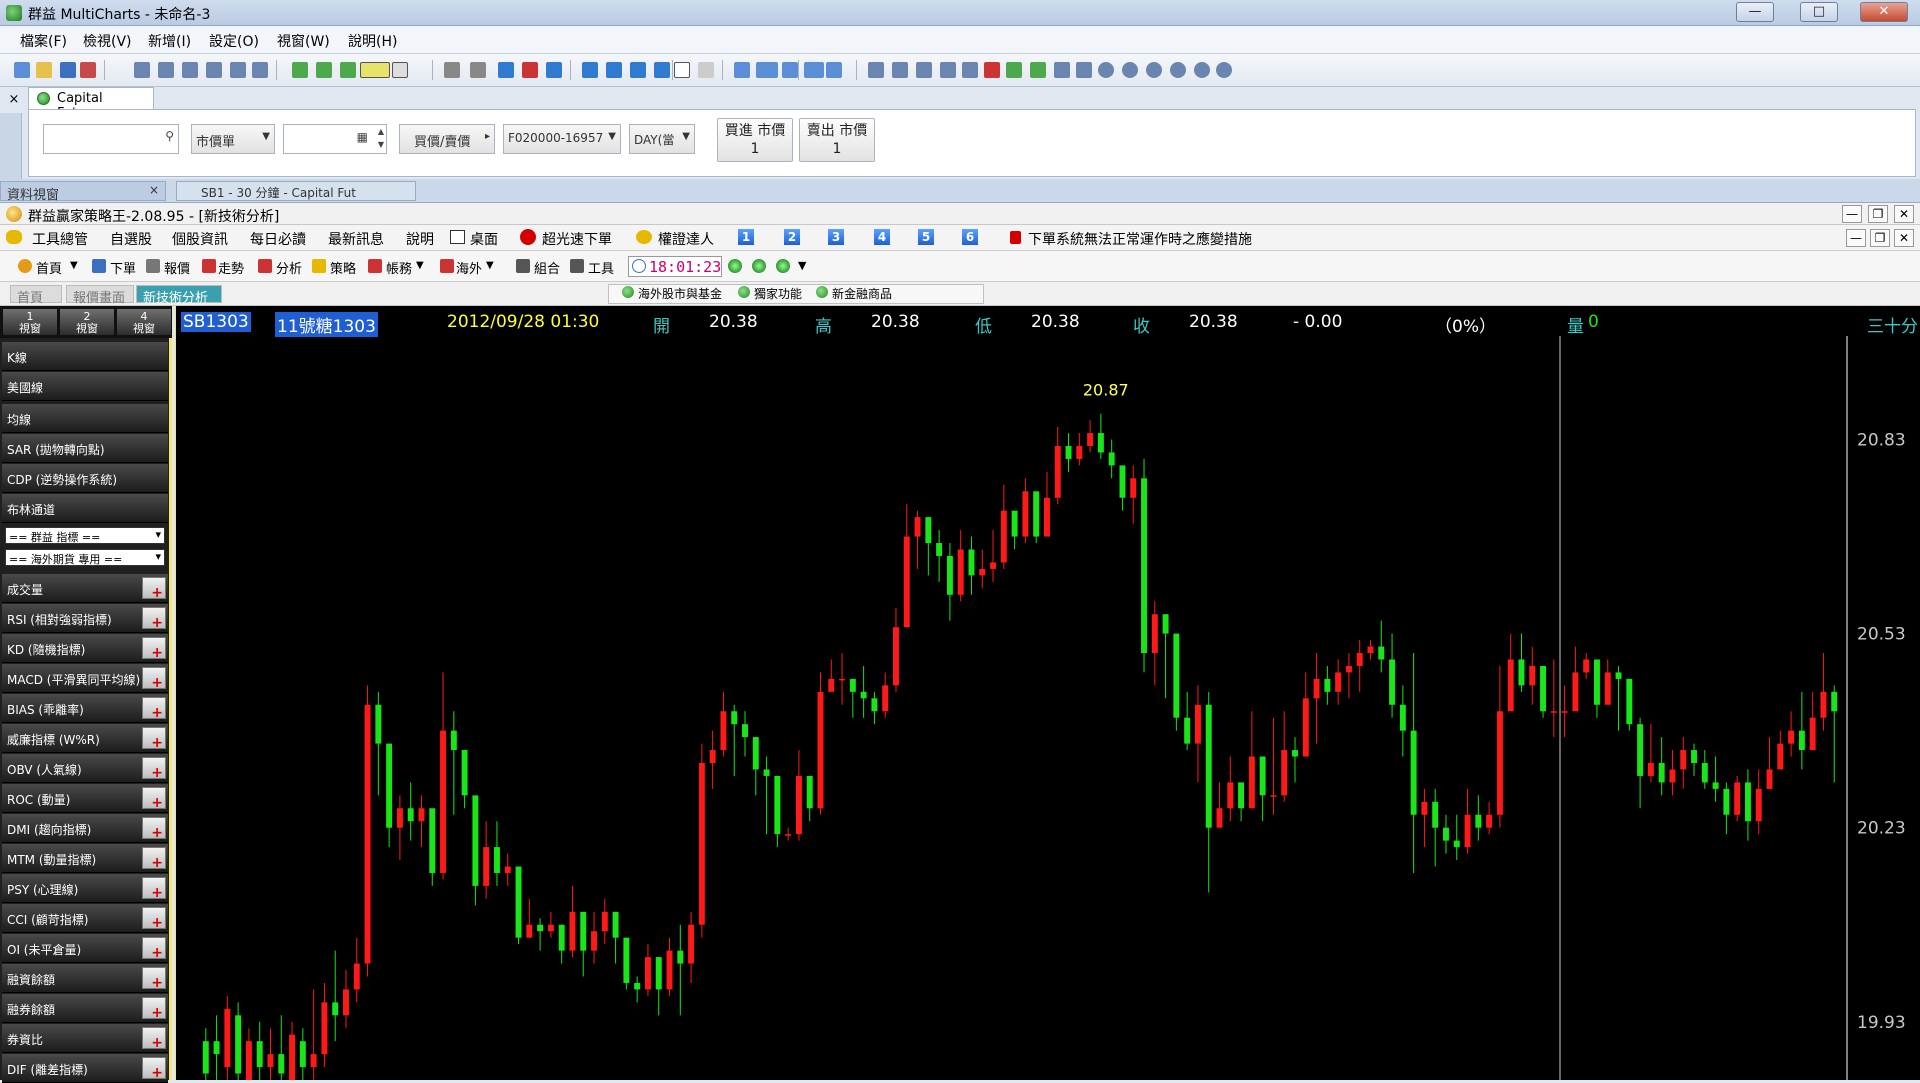  I want to click on expert-icon, so click(790, 70).